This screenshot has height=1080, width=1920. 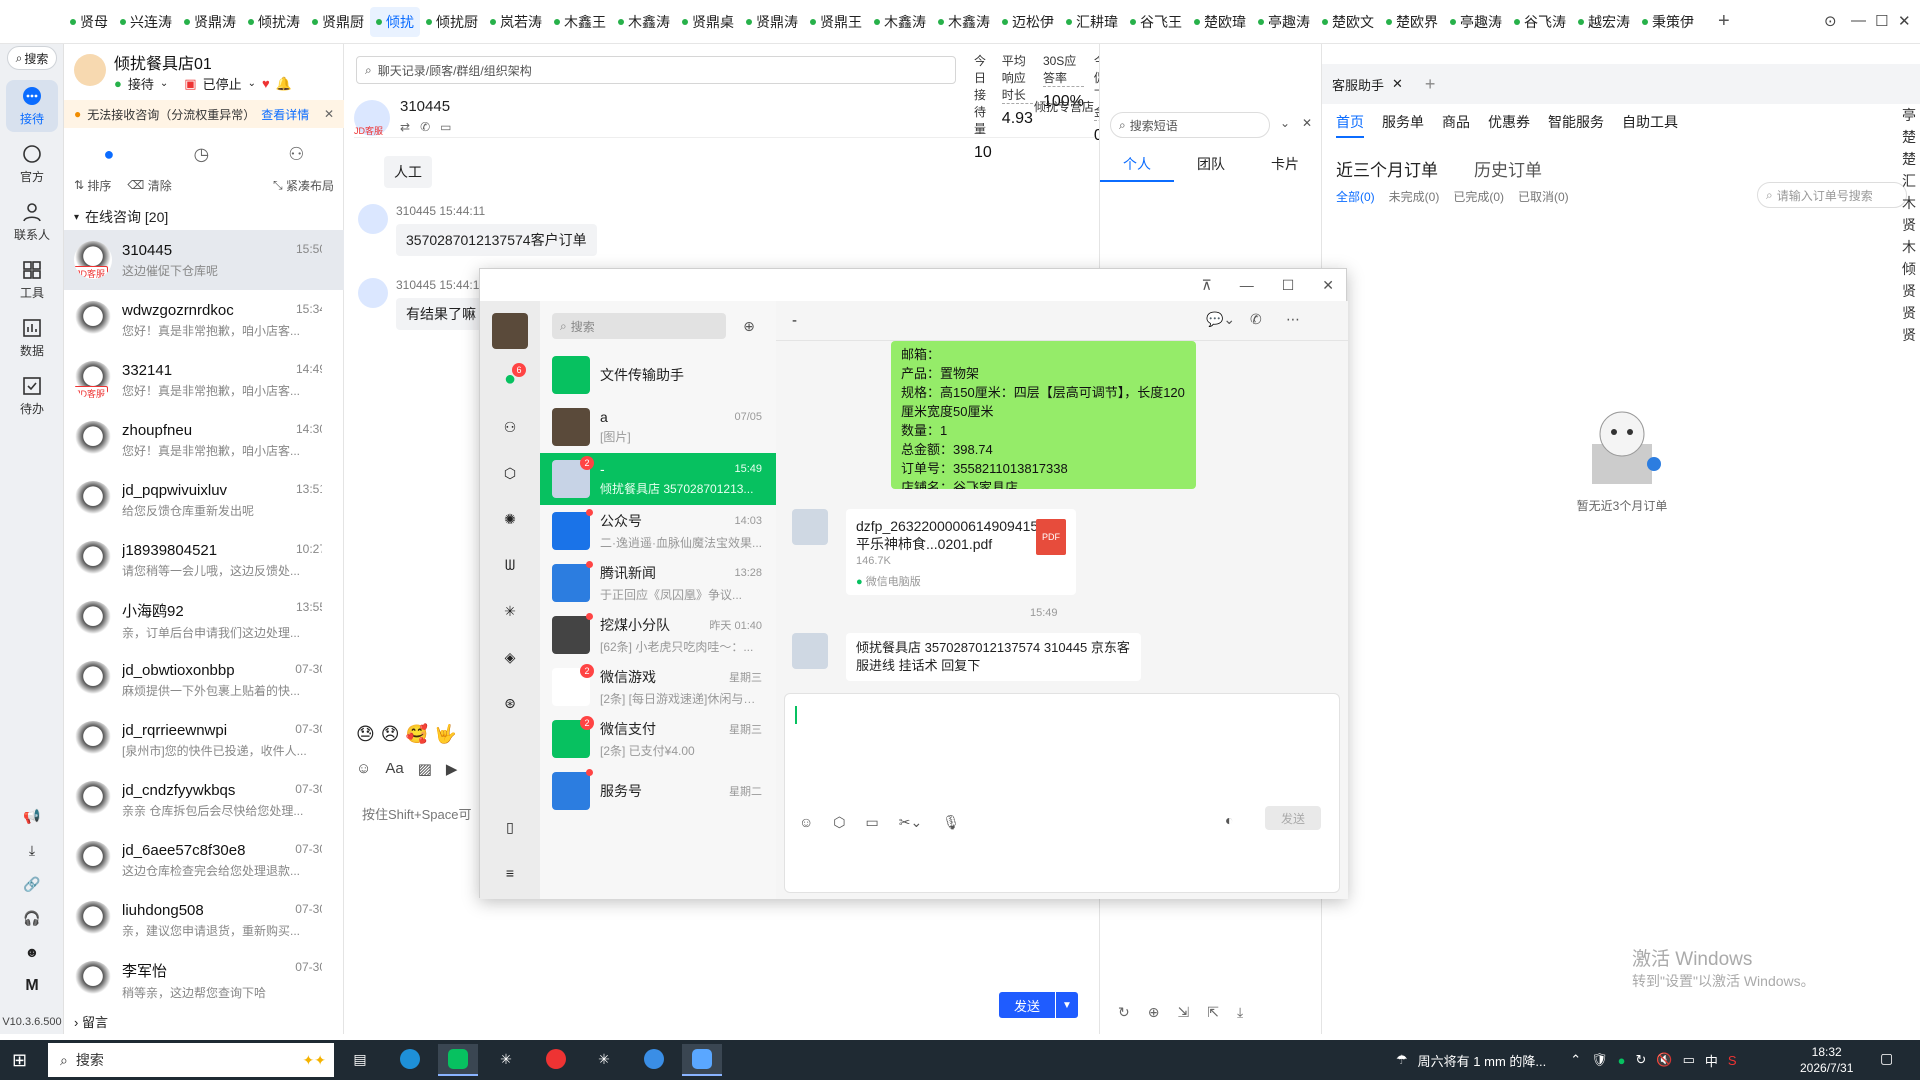 What do you see at coordinates (806, 822) in the screenshot?
I see `emoji-icon: ☺` at bounding box center [806, 822].